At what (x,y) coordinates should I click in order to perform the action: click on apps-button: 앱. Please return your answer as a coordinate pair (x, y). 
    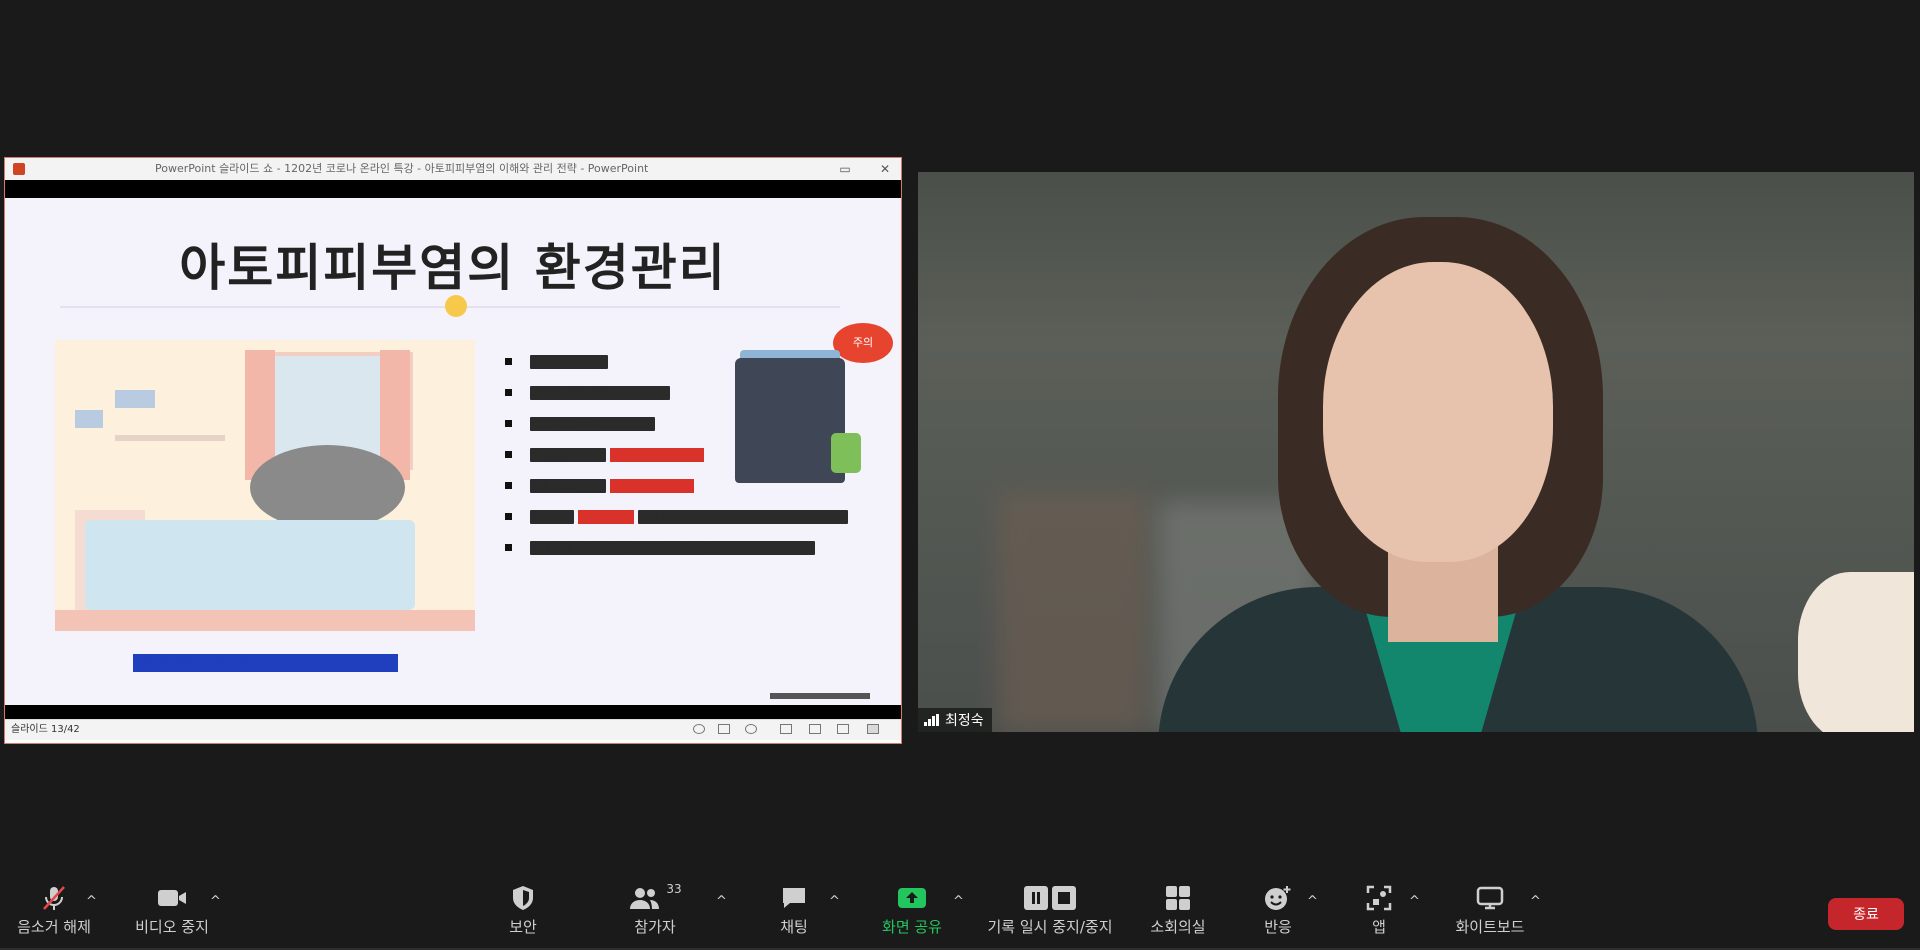
    Looking at the image, I should click on (1379, 912).